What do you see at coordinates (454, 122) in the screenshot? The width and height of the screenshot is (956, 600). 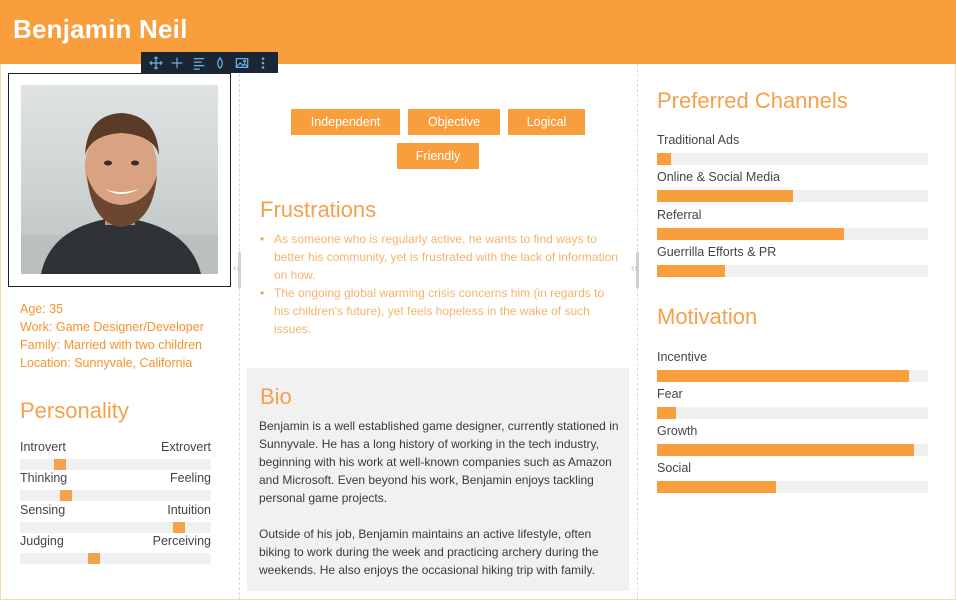 I see `tag-objective: Objective` at bounding box center [454, 122].